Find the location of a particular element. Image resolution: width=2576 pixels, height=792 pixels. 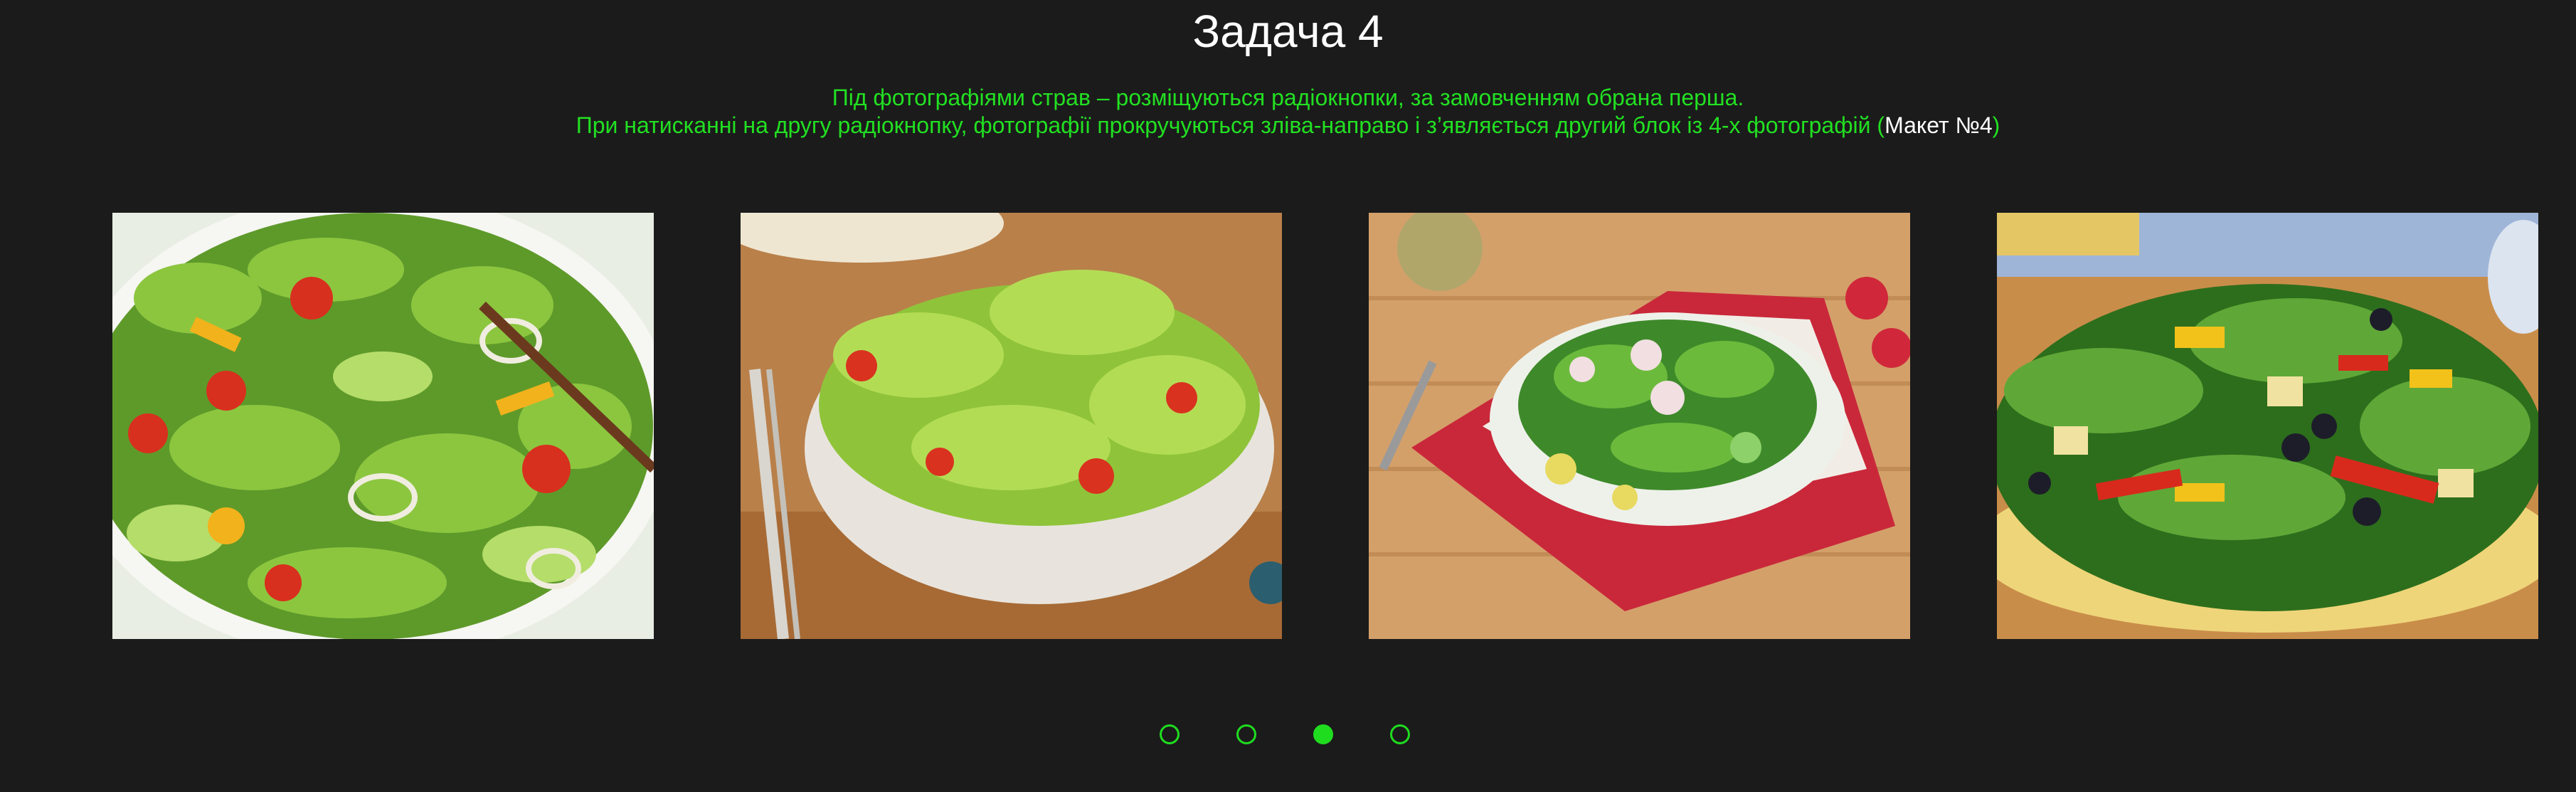

gallery-radio-group is located at coordinates (1288, 735).